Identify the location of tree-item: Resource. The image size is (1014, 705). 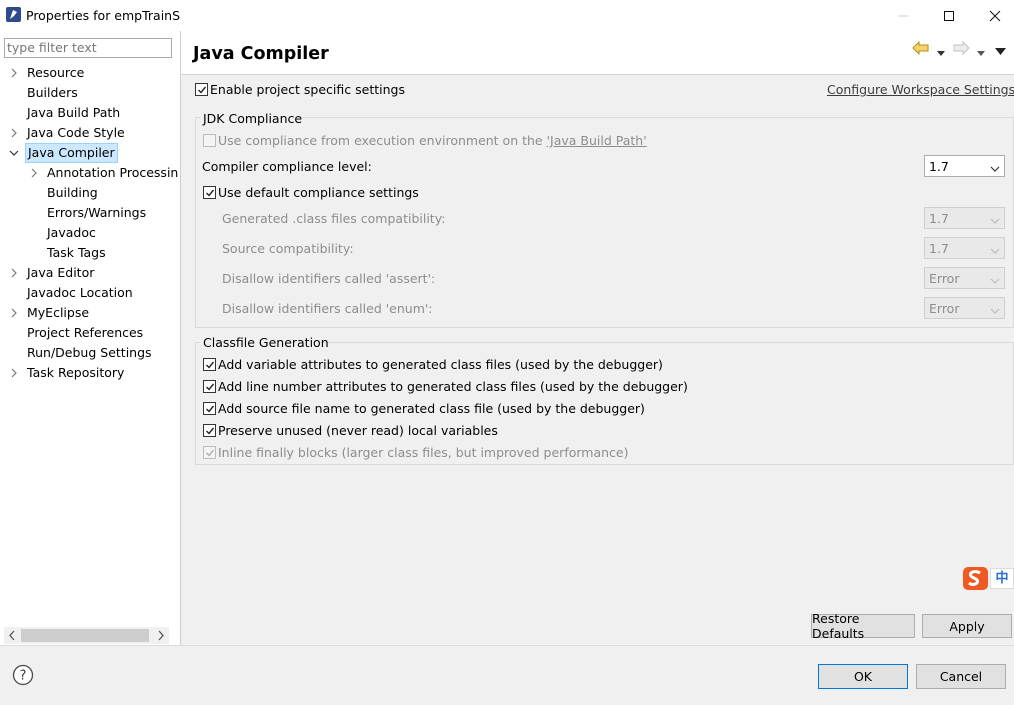
(89, 73).